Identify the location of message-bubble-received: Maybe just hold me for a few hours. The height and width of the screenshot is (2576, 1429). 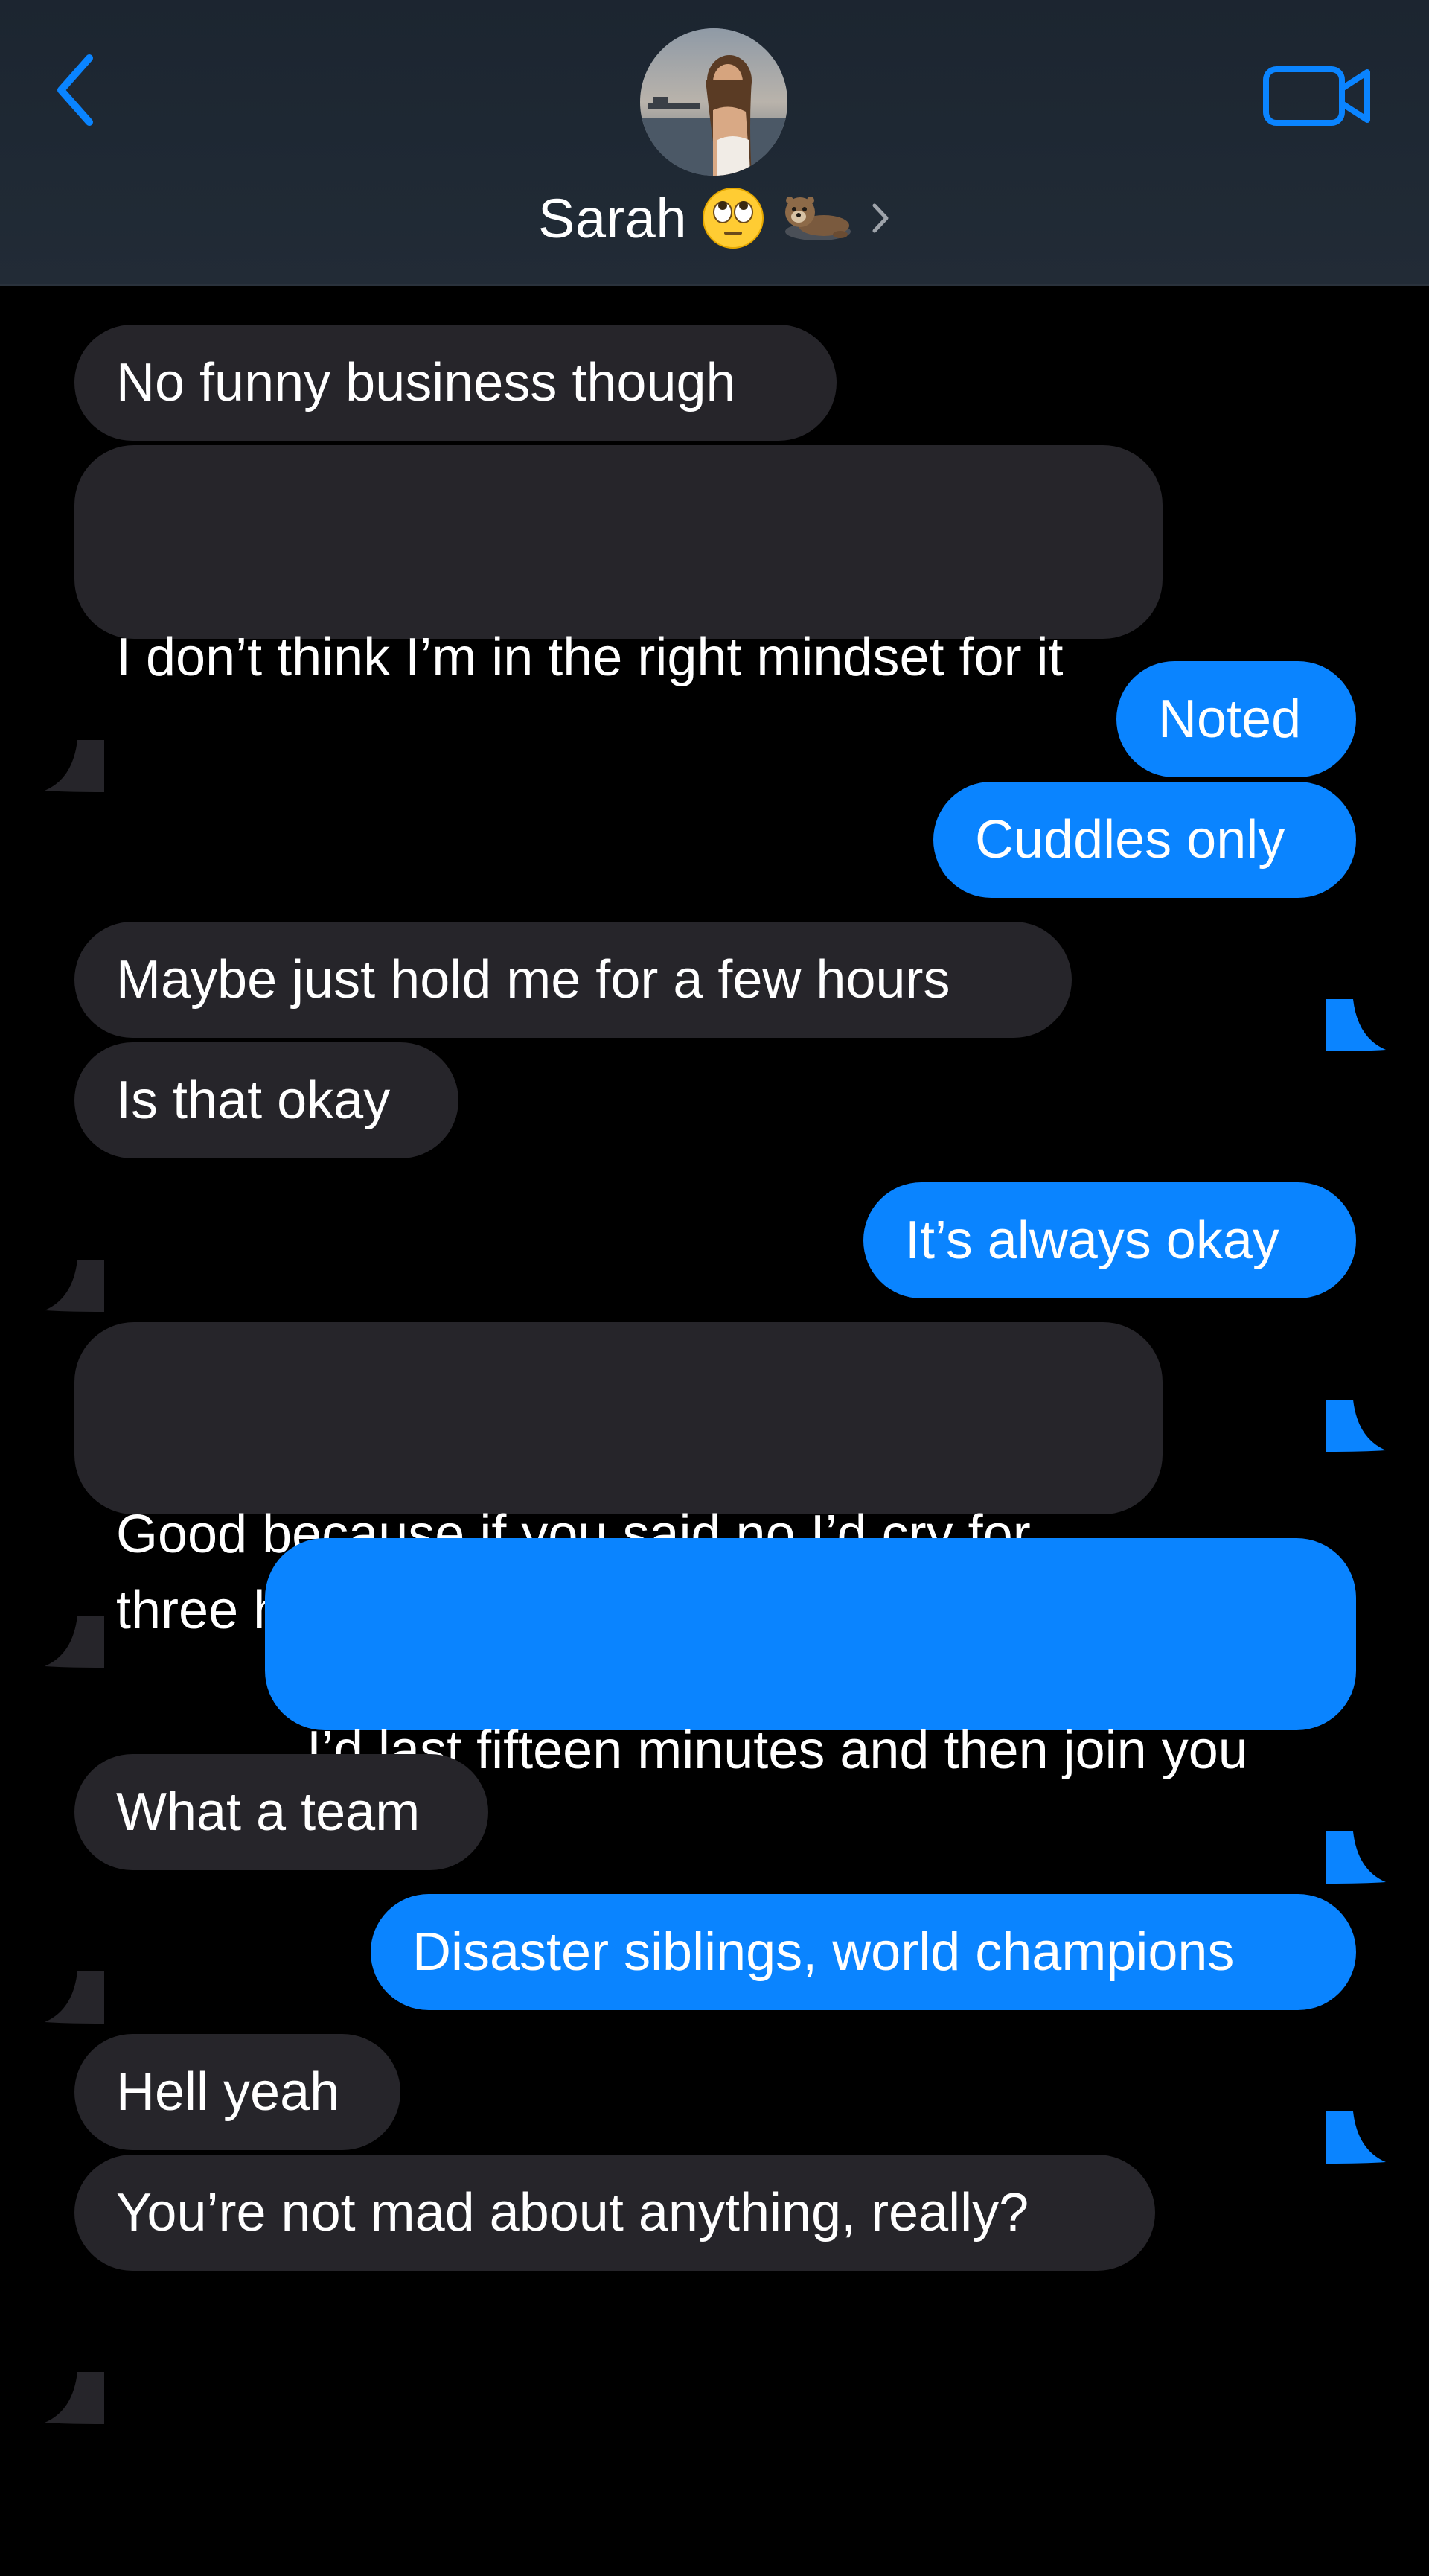
(573, 980).